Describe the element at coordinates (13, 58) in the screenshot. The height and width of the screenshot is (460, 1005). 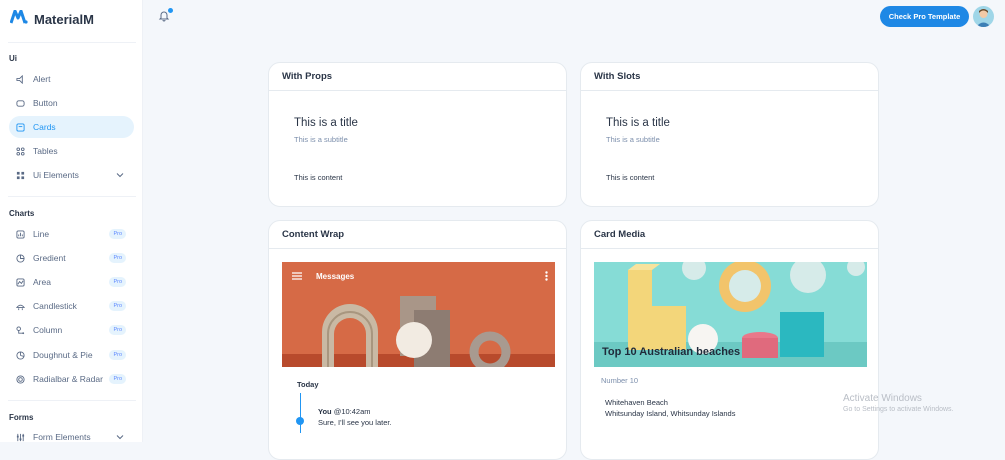
I see `section-label-ui: Ui` at that location.